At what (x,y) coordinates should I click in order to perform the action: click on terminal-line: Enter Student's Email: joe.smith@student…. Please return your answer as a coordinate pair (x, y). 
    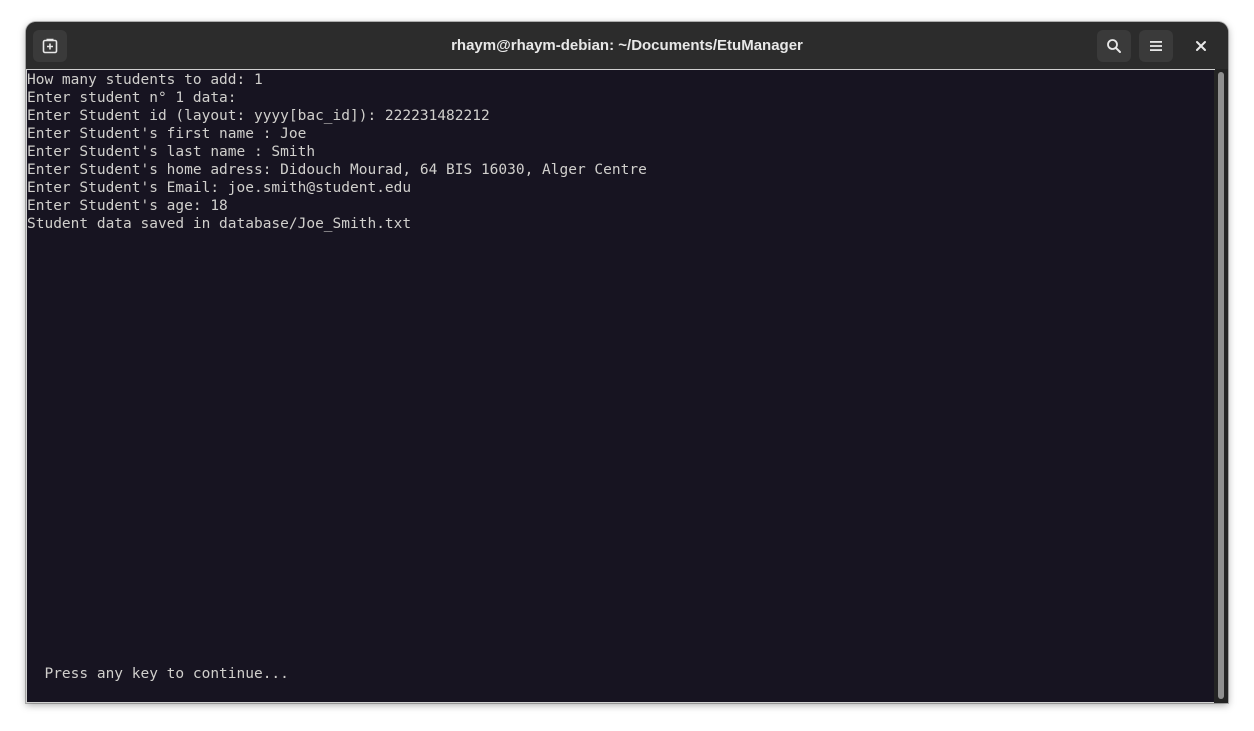
    Looking at the image, I should click on (219, 188).